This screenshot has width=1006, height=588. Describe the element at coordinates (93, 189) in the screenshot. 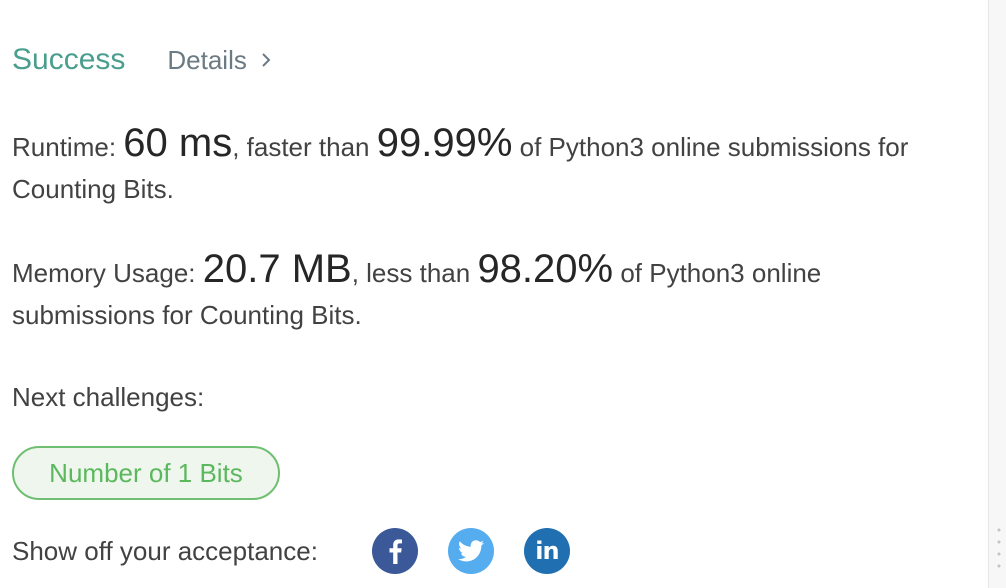

I see `runtime-problem: Counting Bits.` at that location.